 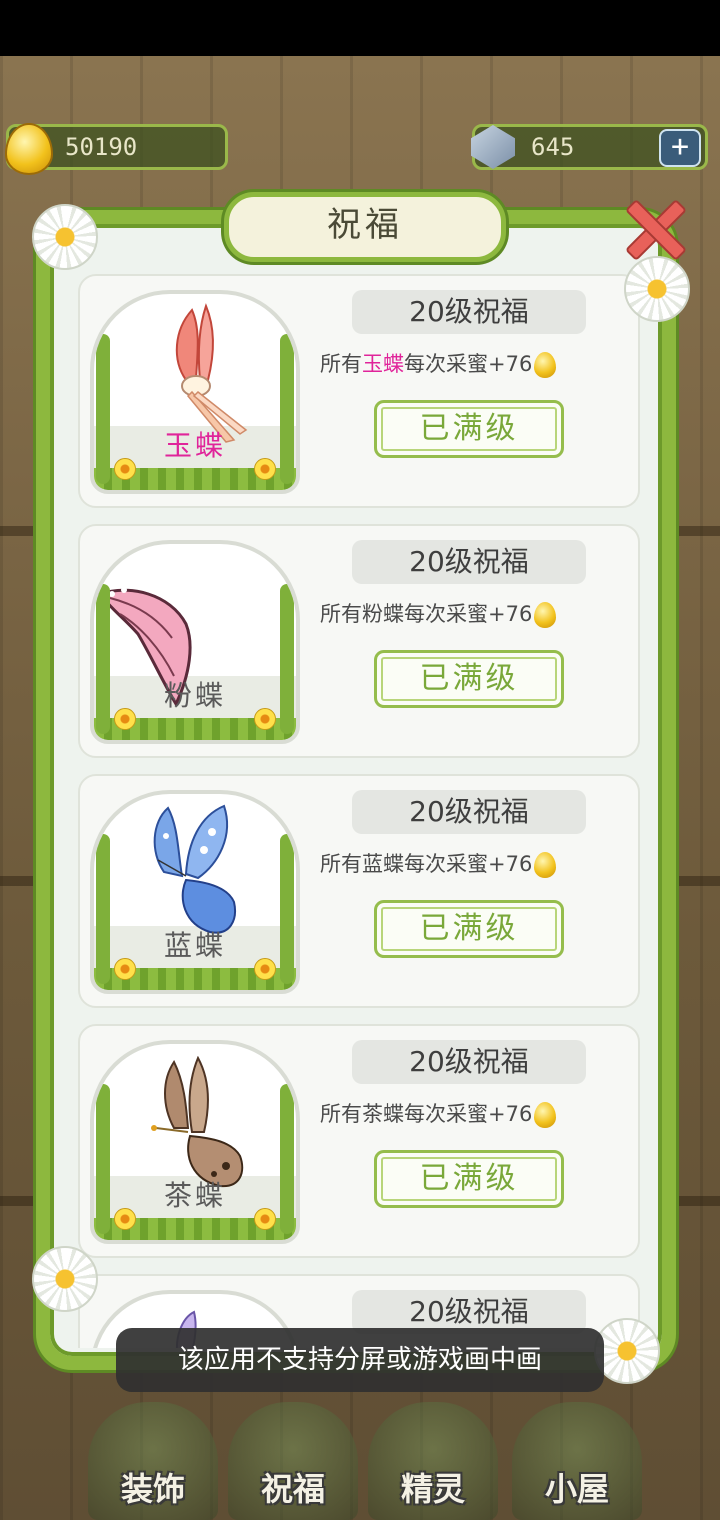 What do you see at coordinates (653, 227) in the screenshot?
I see `close-button` at bounding box center [653, 227].